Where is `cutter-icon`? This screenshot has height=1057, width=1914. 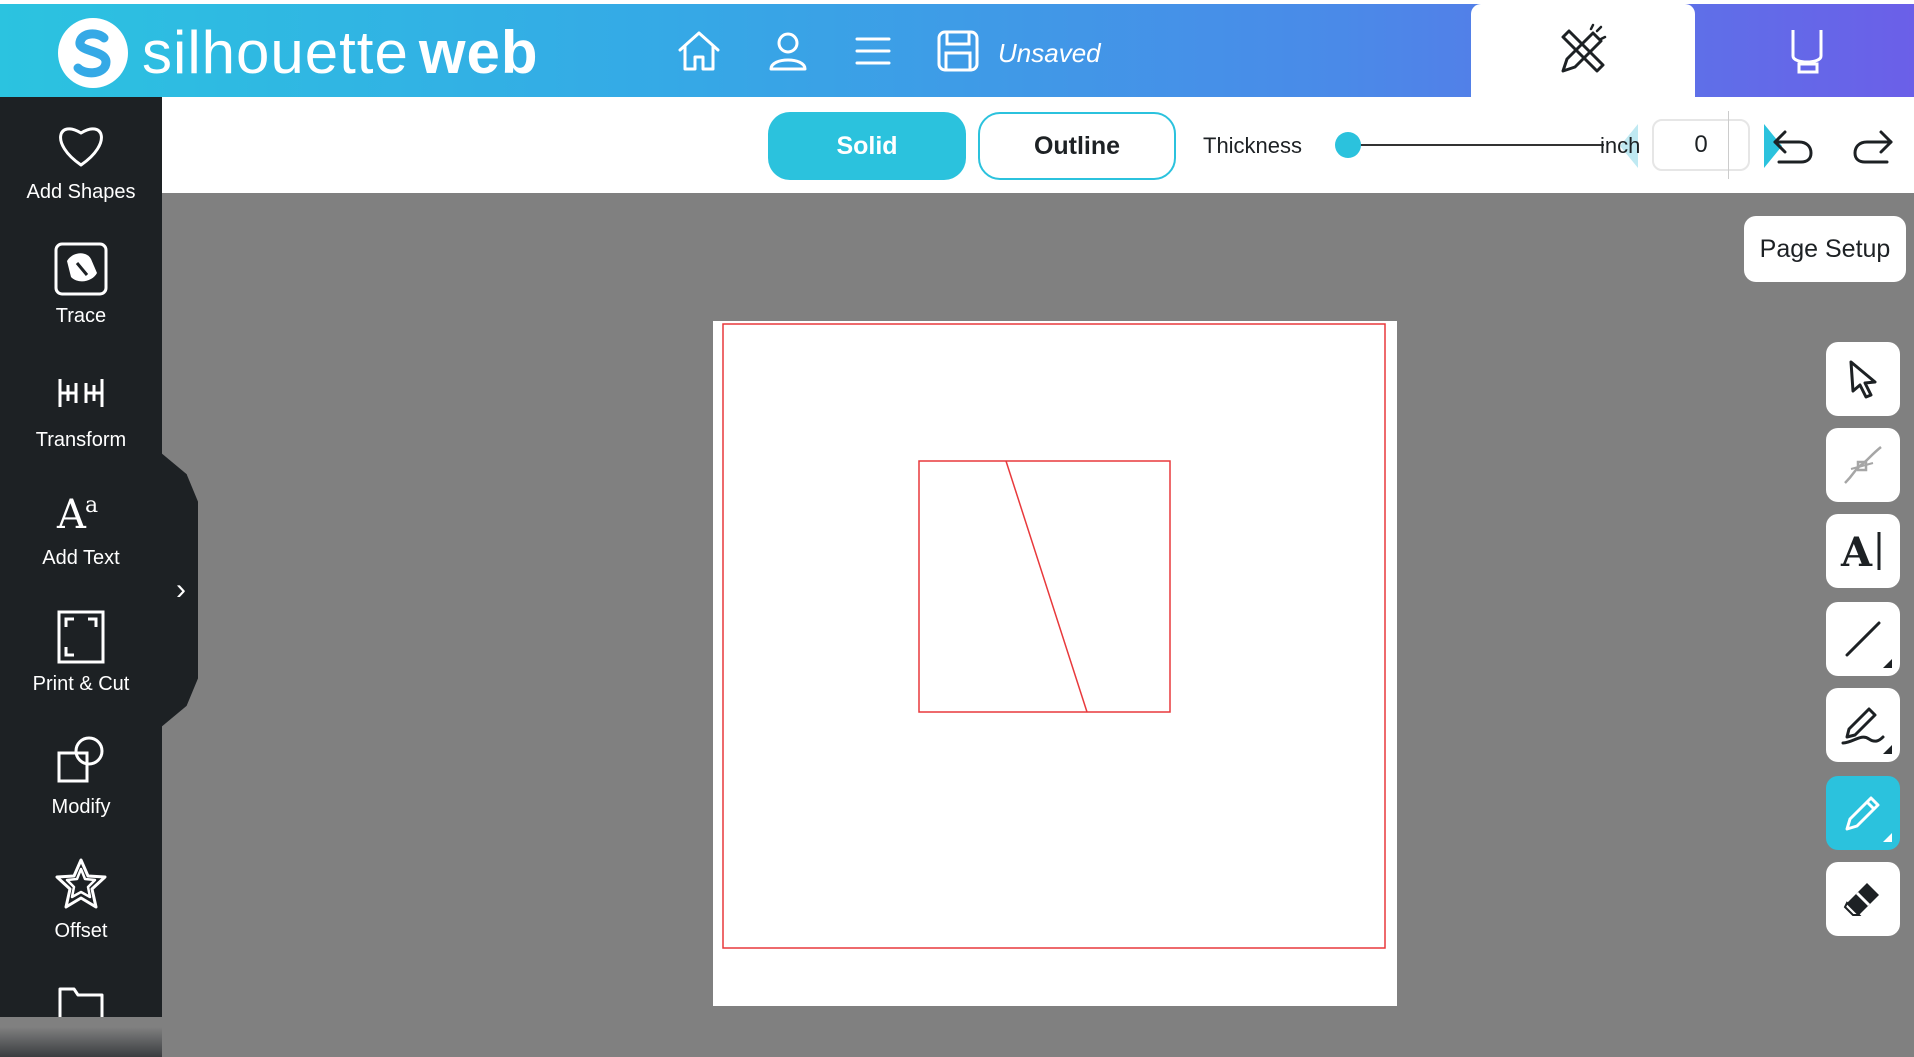 cutter-icon is located at coordinates (1807, 51).